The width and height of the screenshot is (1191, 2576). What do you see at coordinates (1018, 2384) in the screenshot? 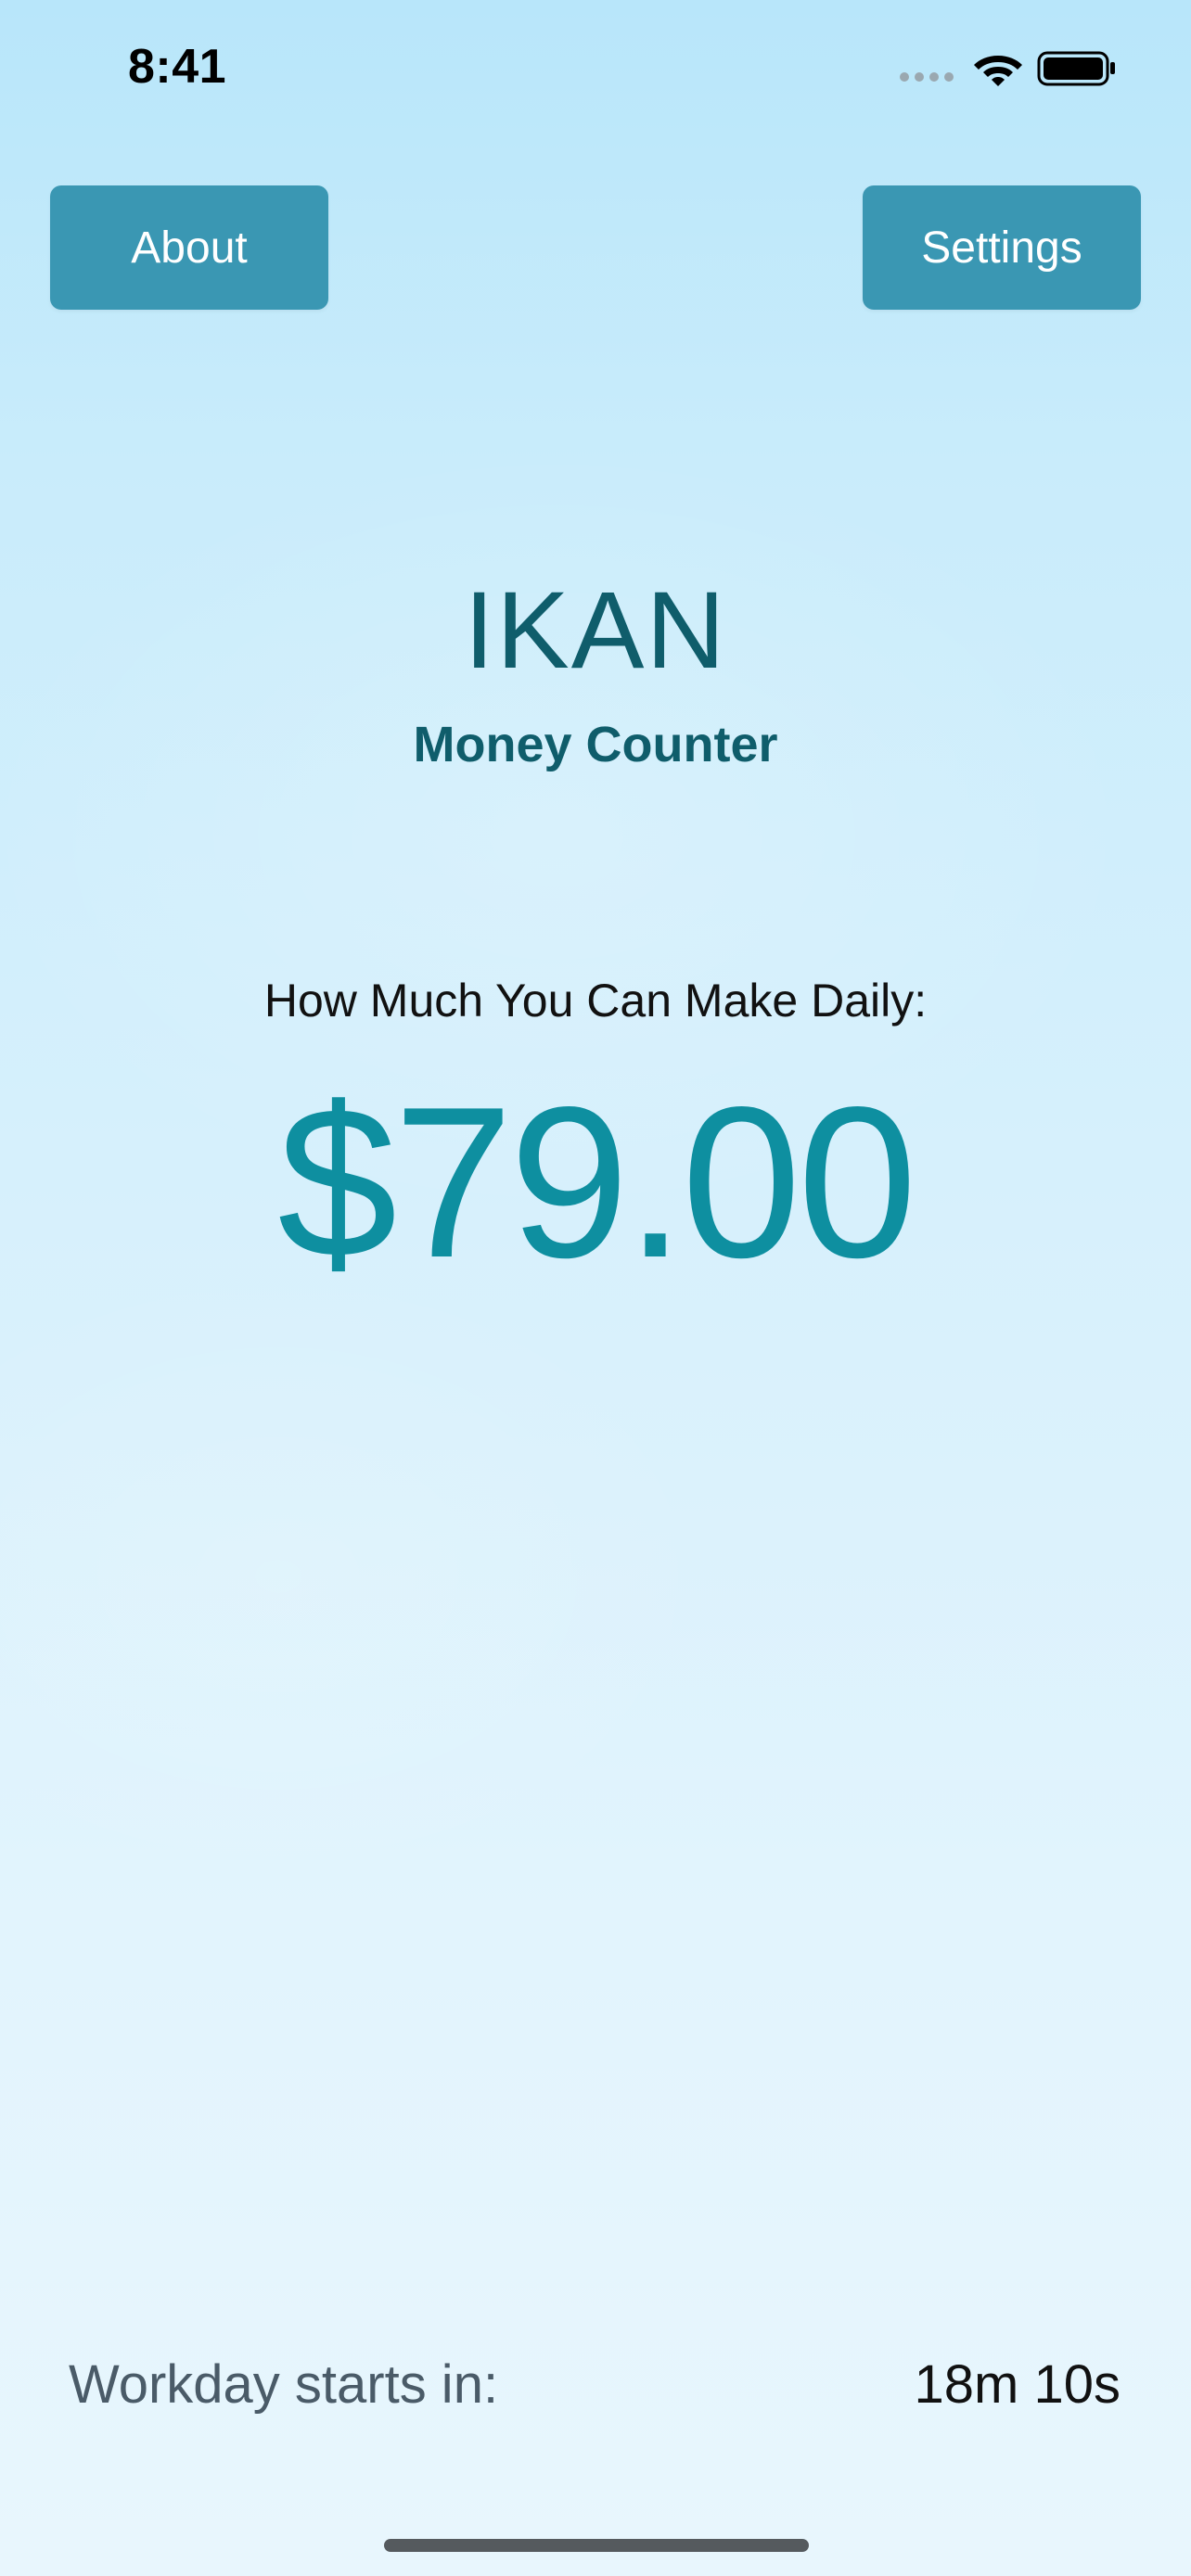
I see `workday-countdown: 18m 10s` at bounding box center [1018, 2384].